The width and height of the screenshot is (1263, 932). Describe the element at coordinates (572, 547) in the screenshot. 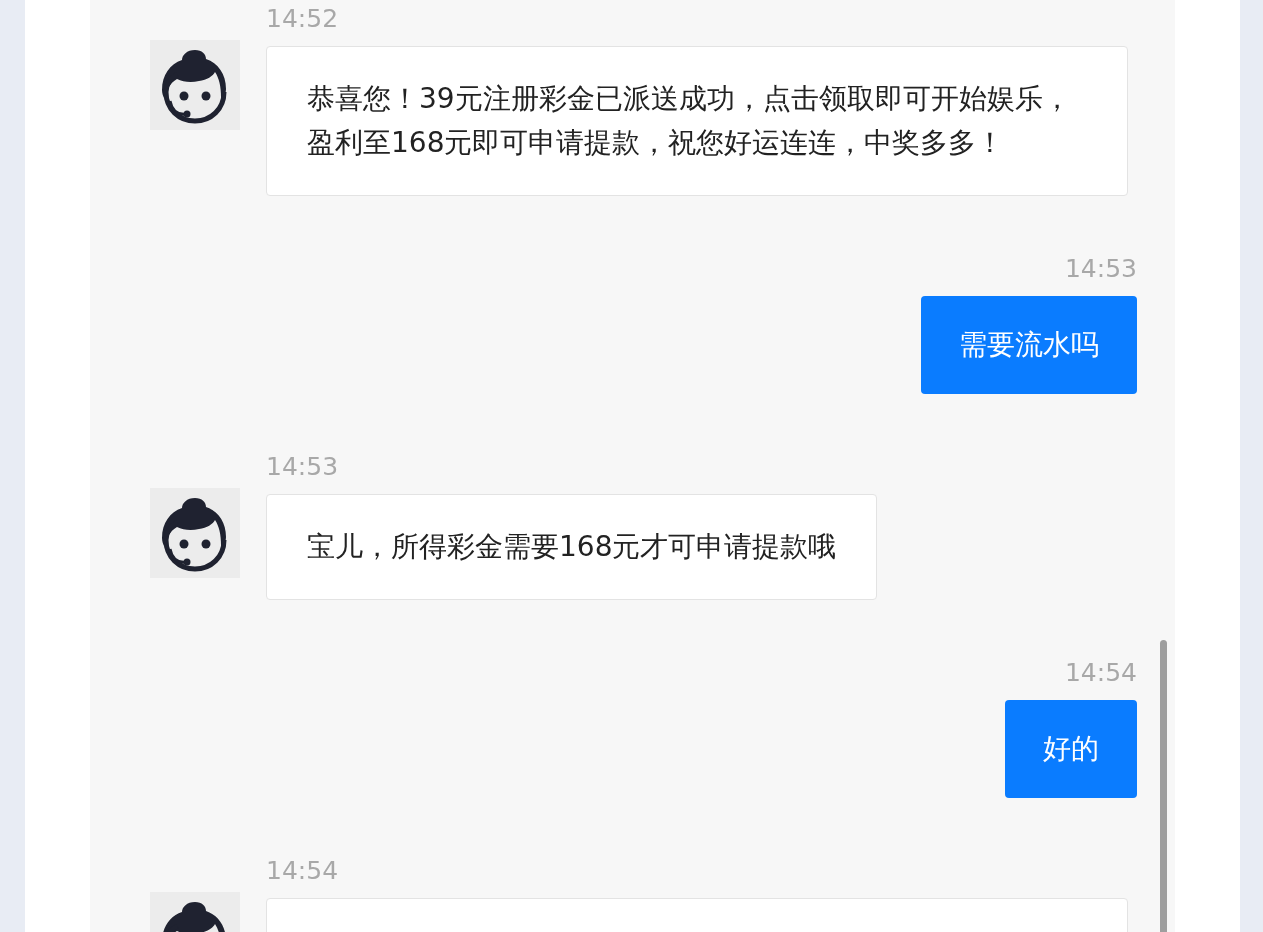

I see `agent-message: 宝儿，所得彩金需要168元才可申请提款哦` at that location.